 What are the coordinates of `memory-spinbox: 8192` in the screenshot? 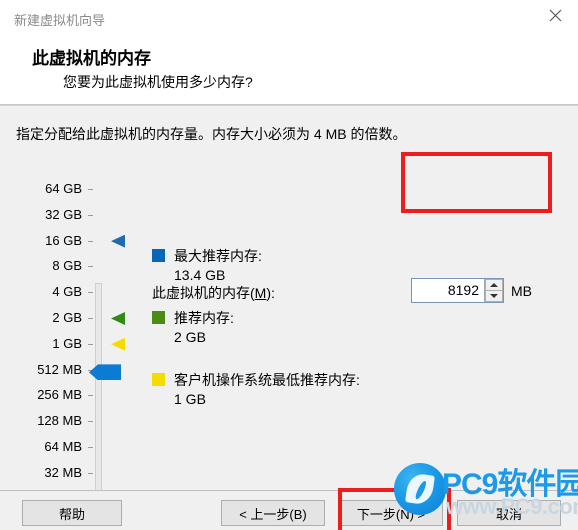 It's located at (457, 290).